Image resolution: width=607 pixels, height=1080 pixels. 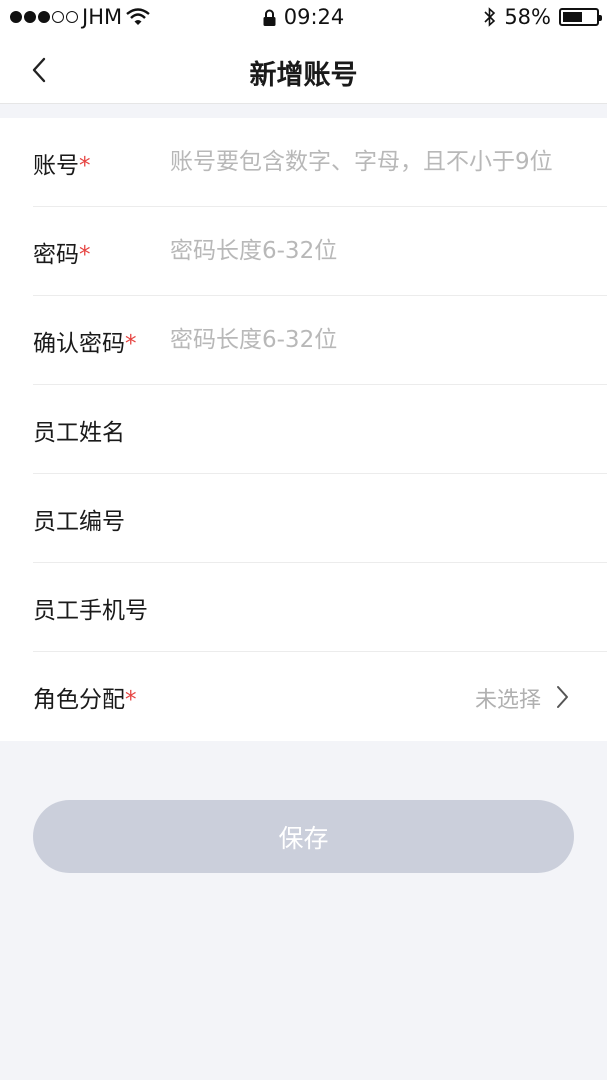 I want to click on role-assignment-label: 角色分配*, so click(x=85, y=700).